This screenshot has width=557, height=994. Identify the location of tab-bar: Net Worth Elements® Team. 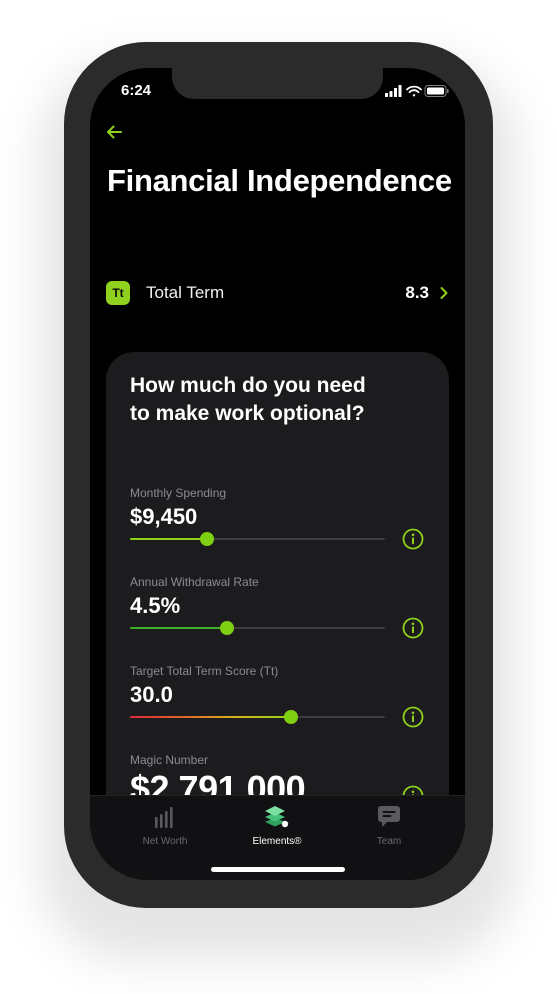
(277, 837).